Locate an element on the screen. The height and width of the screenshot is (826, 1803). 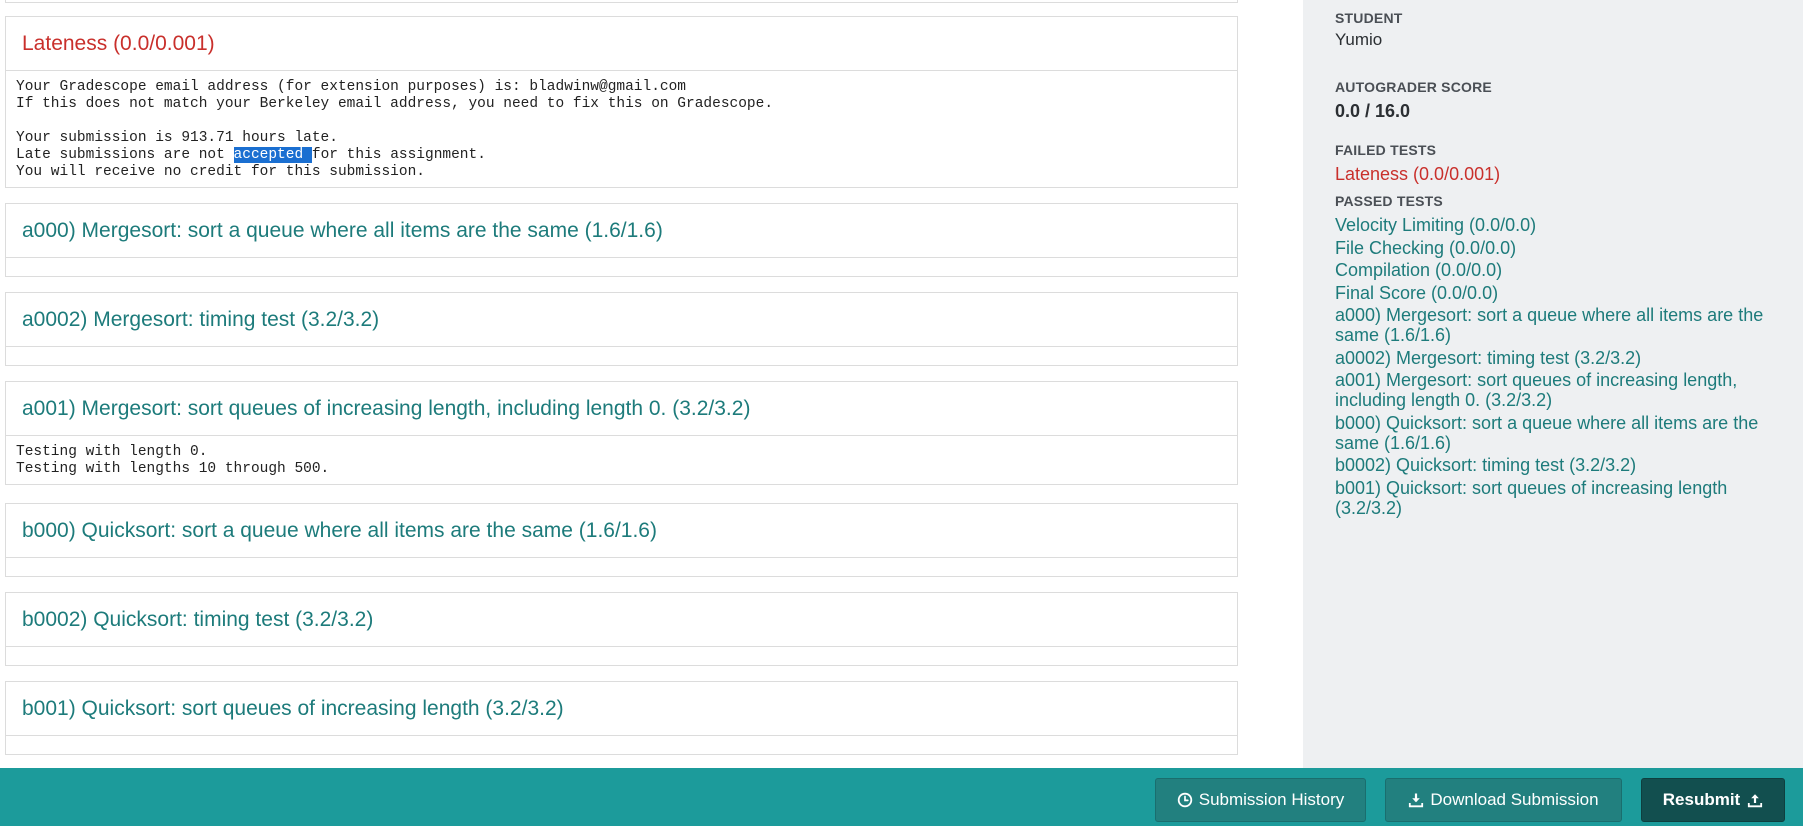
passed-test-link: Final Score (0.0/0.0) is located at coordinates (1559, 293).